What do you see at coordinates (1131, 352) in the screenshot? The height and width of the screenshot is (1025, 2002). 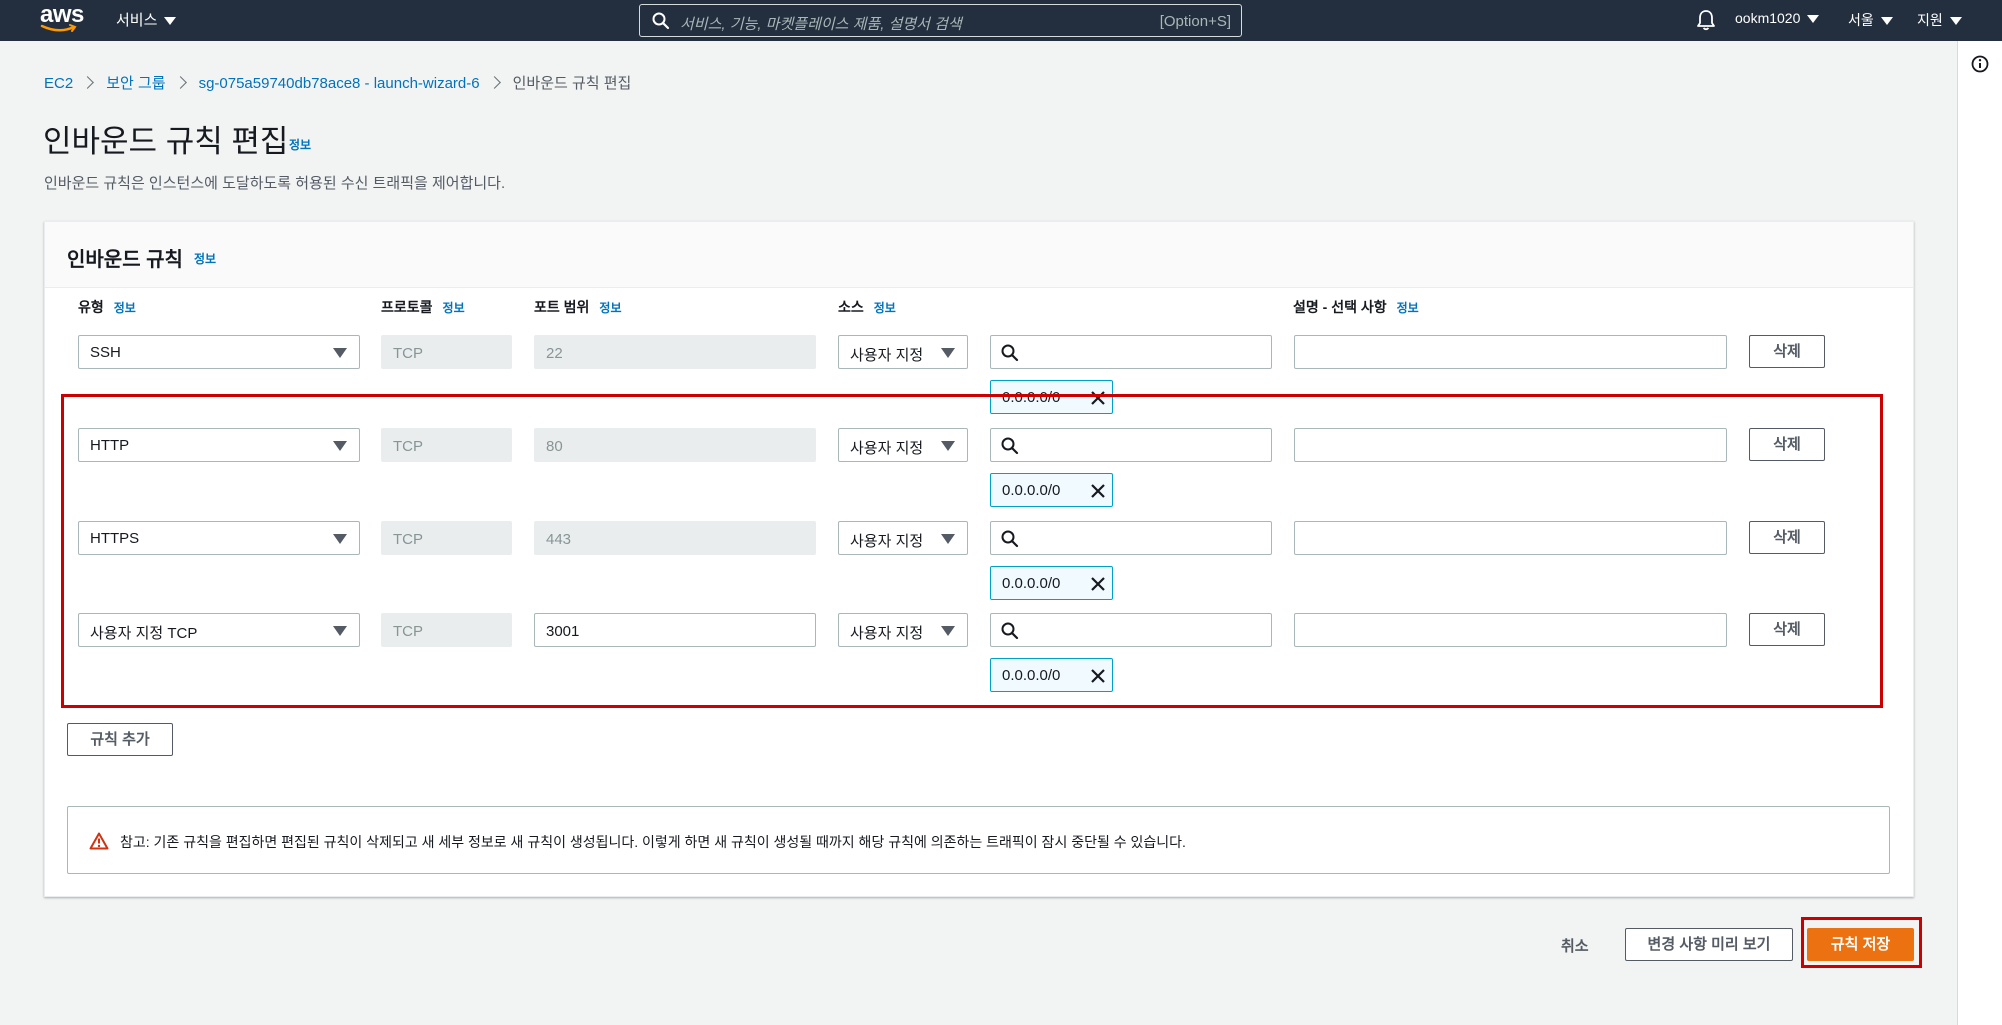 I see `source-search-input` at bounding box center [1131, 352].